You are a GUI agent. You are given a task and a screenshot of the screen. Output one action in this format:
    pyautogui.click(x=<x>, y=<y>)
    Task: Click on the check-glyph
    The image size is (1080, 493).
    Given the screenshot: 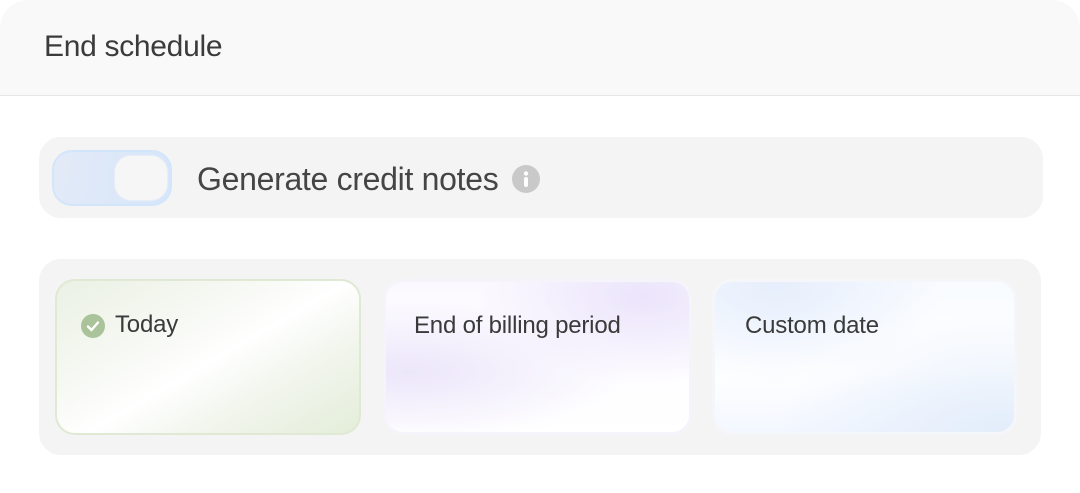 What is the action you would take?
    pyautogui.click(x=93, y=326)
    